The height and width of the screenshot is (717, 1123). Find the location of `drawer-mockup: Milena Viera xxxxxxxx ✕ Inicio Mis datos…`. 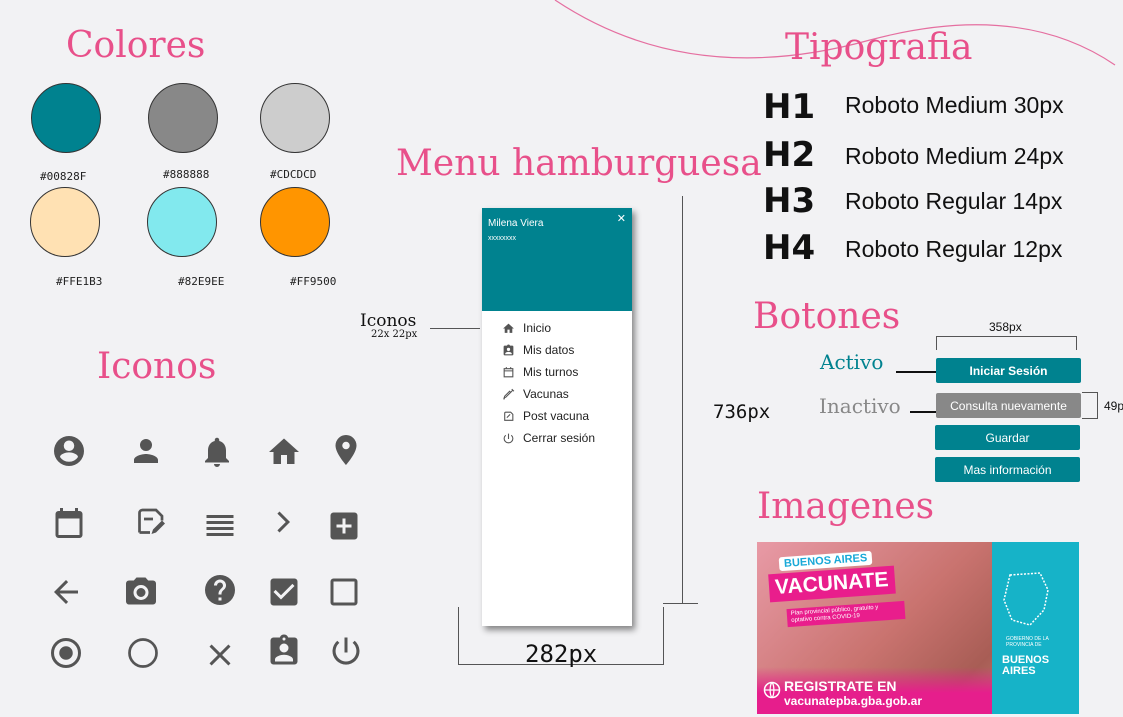

drawer-mockup: Milena Viera xxxxxxxx ✕ Inicio Mis datos… is located at coordinates (557, 417).